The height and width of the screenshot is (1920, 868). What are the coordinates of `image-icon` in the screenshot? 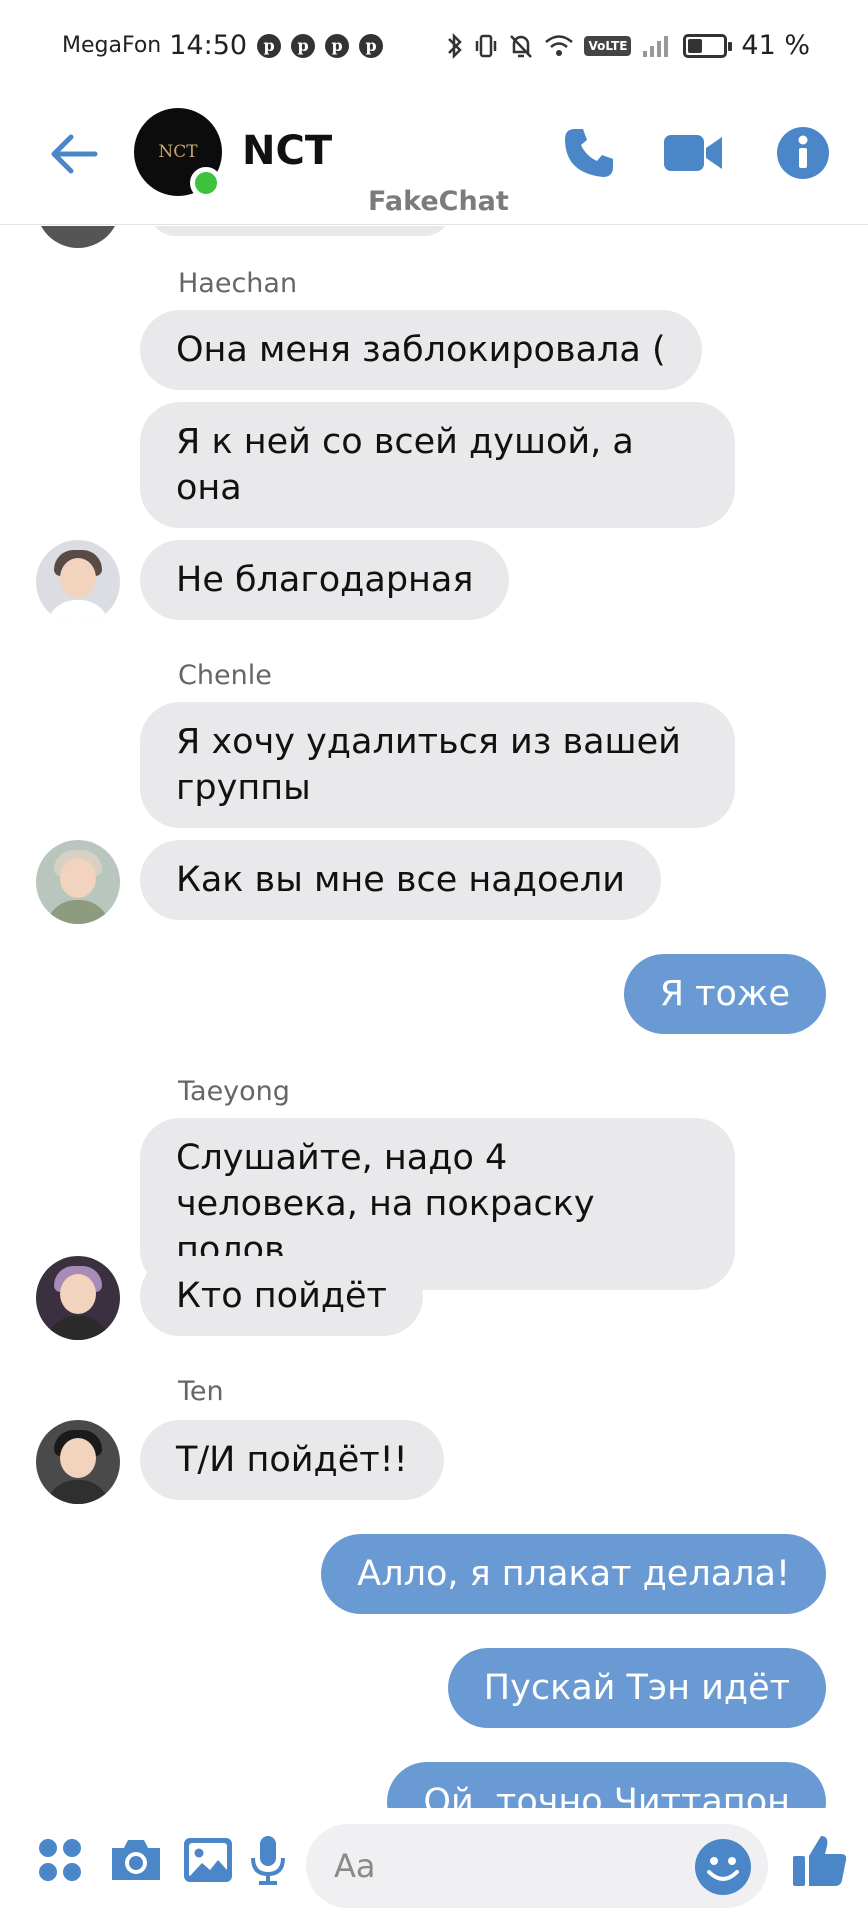 It's located at (208, 1860).